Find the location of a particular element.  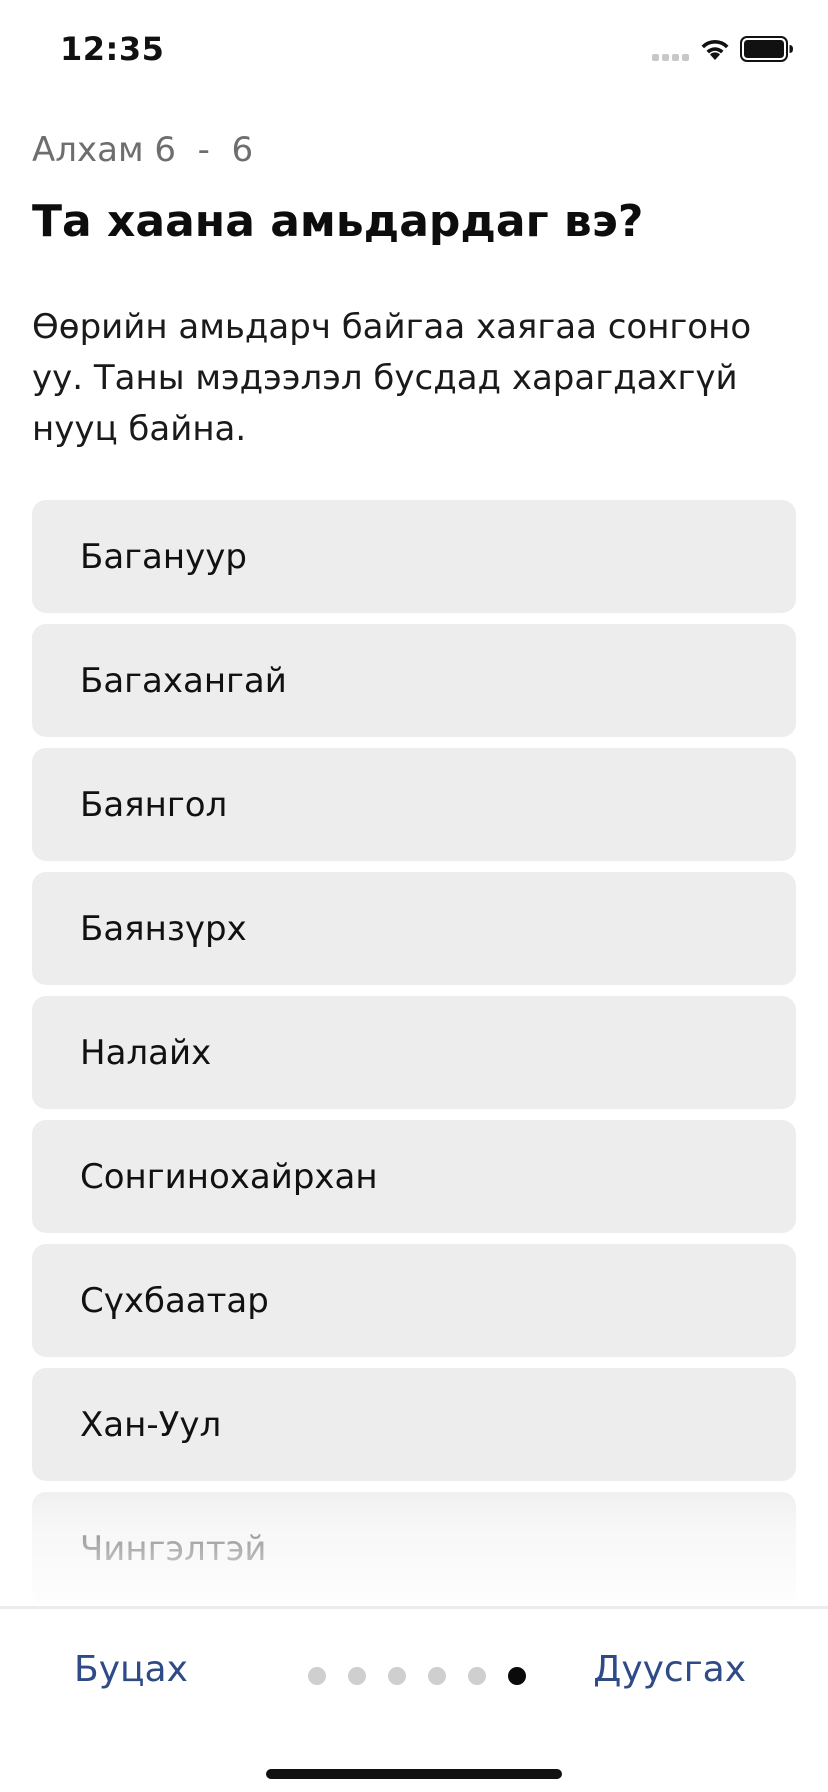

page-indicator is located at coordinates (420, 1677).